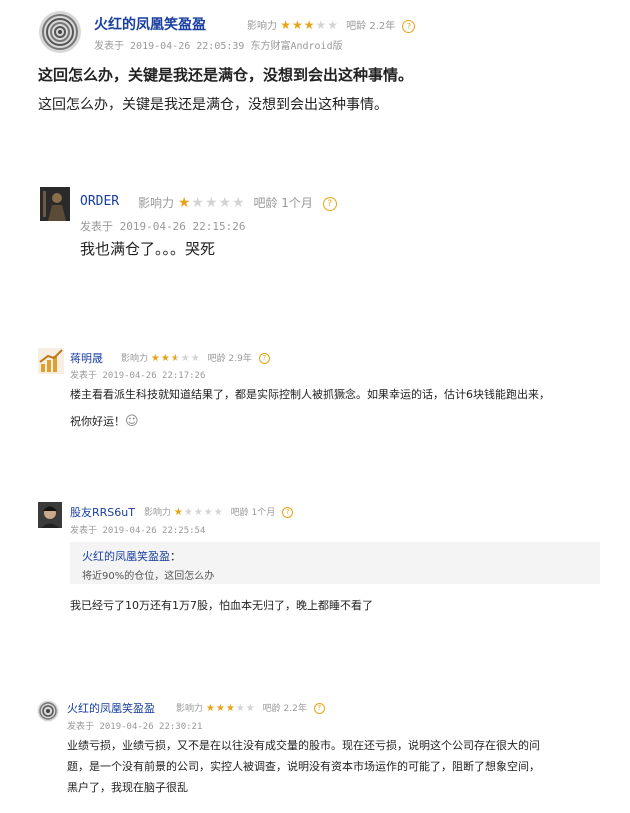  What do you see at coordinates (213, 105) in the screenshot?
I see `post-body: 这回怎么办，关键是我还是满仓，没想到会出这种事情。` at bounding box center [213, 105].